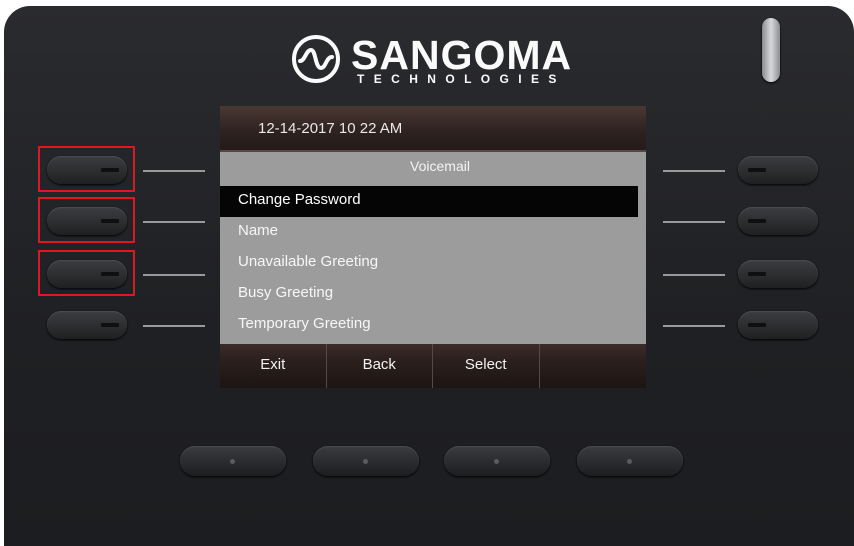 This screenshot has width=854, height=546. I want to click on menu-item-unavailable-greeting: Unavailable Greeting, so click(433, 263).